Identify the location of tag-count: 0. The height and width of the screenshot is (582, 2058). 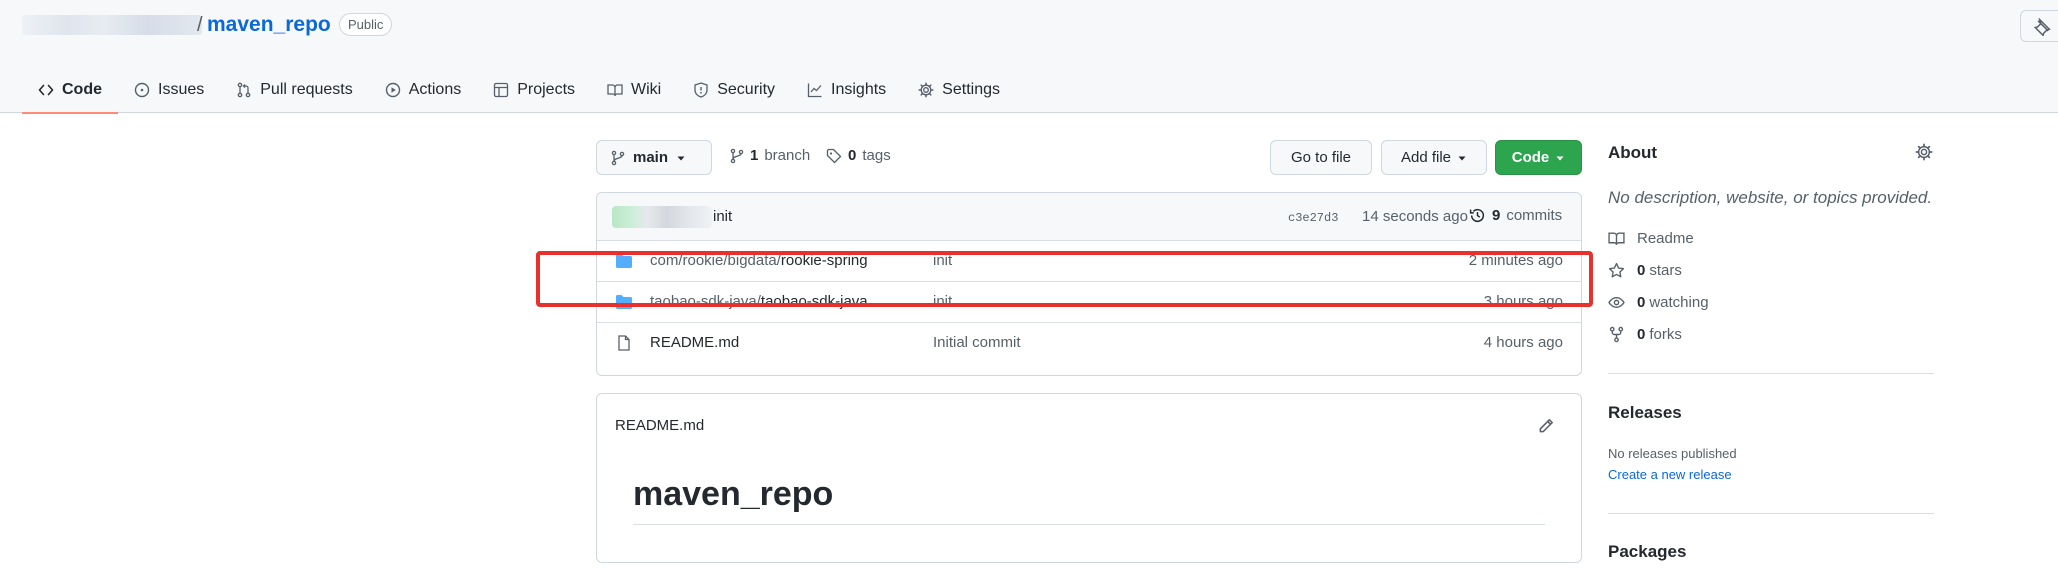
(852, 155).